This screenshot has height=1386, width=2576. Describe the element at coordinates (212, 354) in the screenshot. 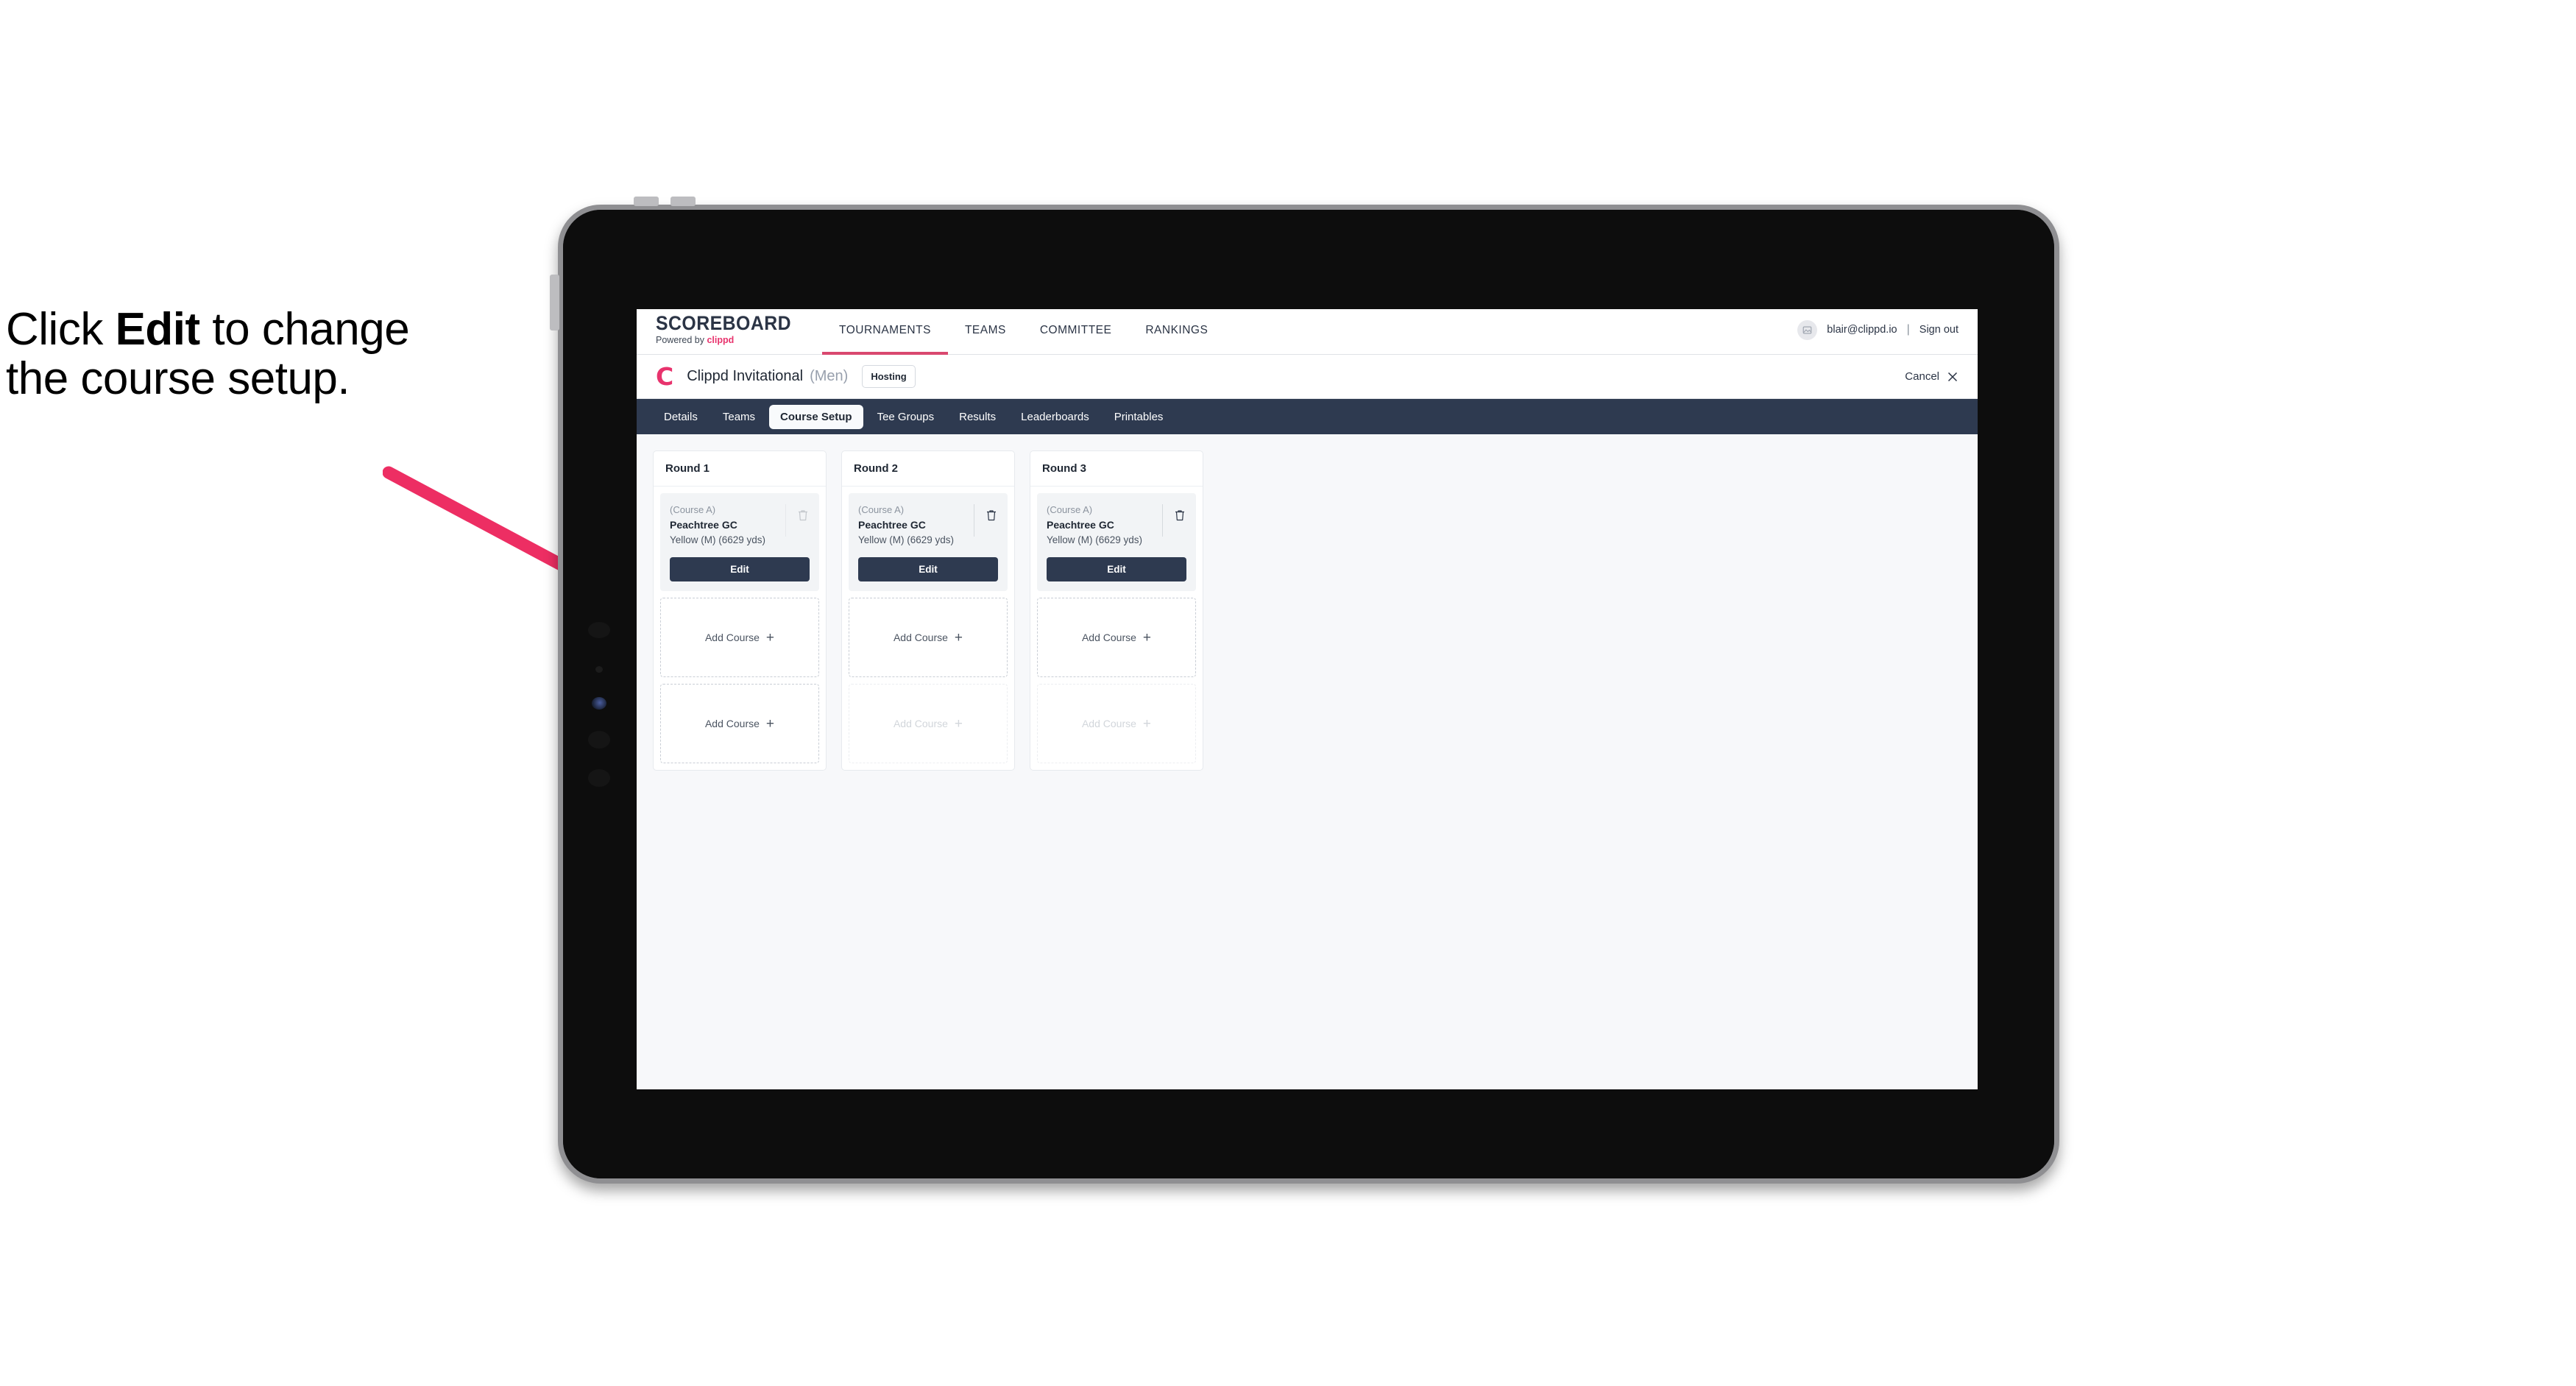

I see `instruction-caption: Click Edit to change the course setup.` at that location.